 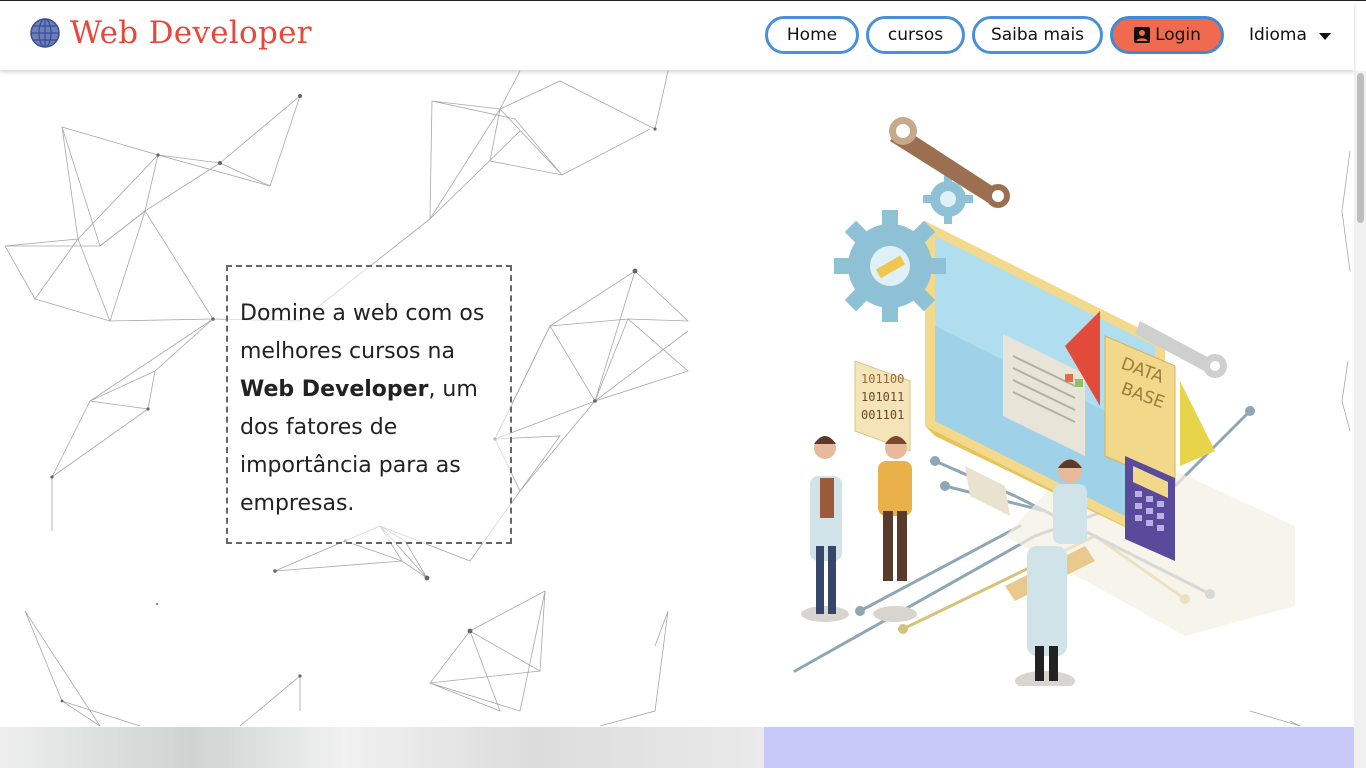 What do you see at coordinates (812, 35) in the screenshot?
I see `nav-home-button: Home` at bounding box center [812, 35].